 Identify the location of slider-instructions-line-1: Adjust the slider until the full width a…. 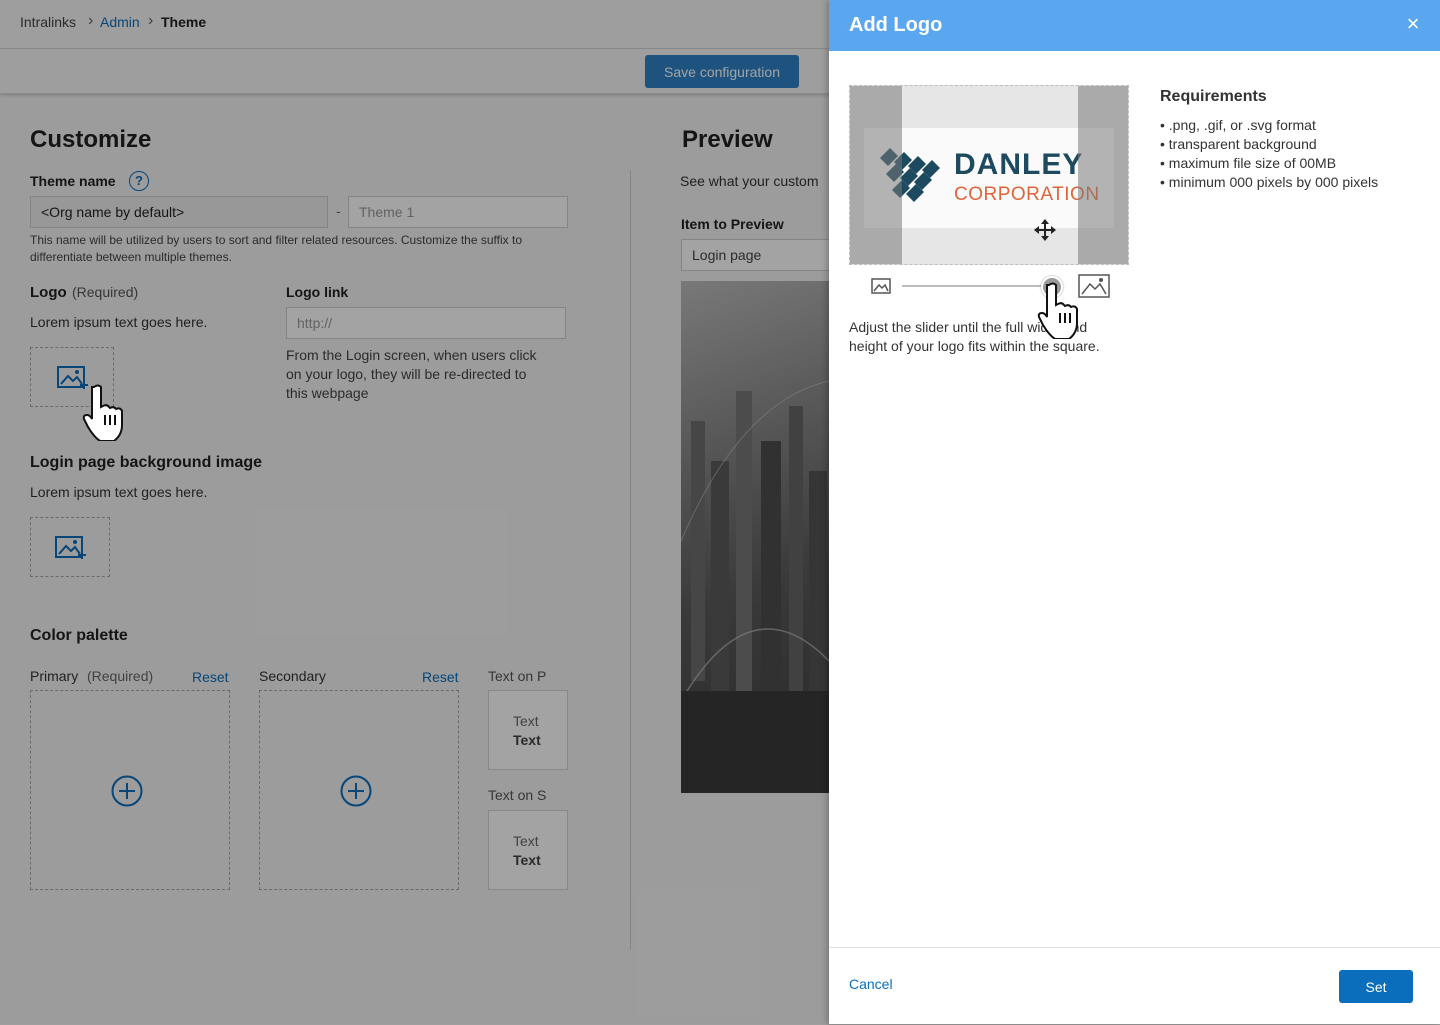
(968, 327).